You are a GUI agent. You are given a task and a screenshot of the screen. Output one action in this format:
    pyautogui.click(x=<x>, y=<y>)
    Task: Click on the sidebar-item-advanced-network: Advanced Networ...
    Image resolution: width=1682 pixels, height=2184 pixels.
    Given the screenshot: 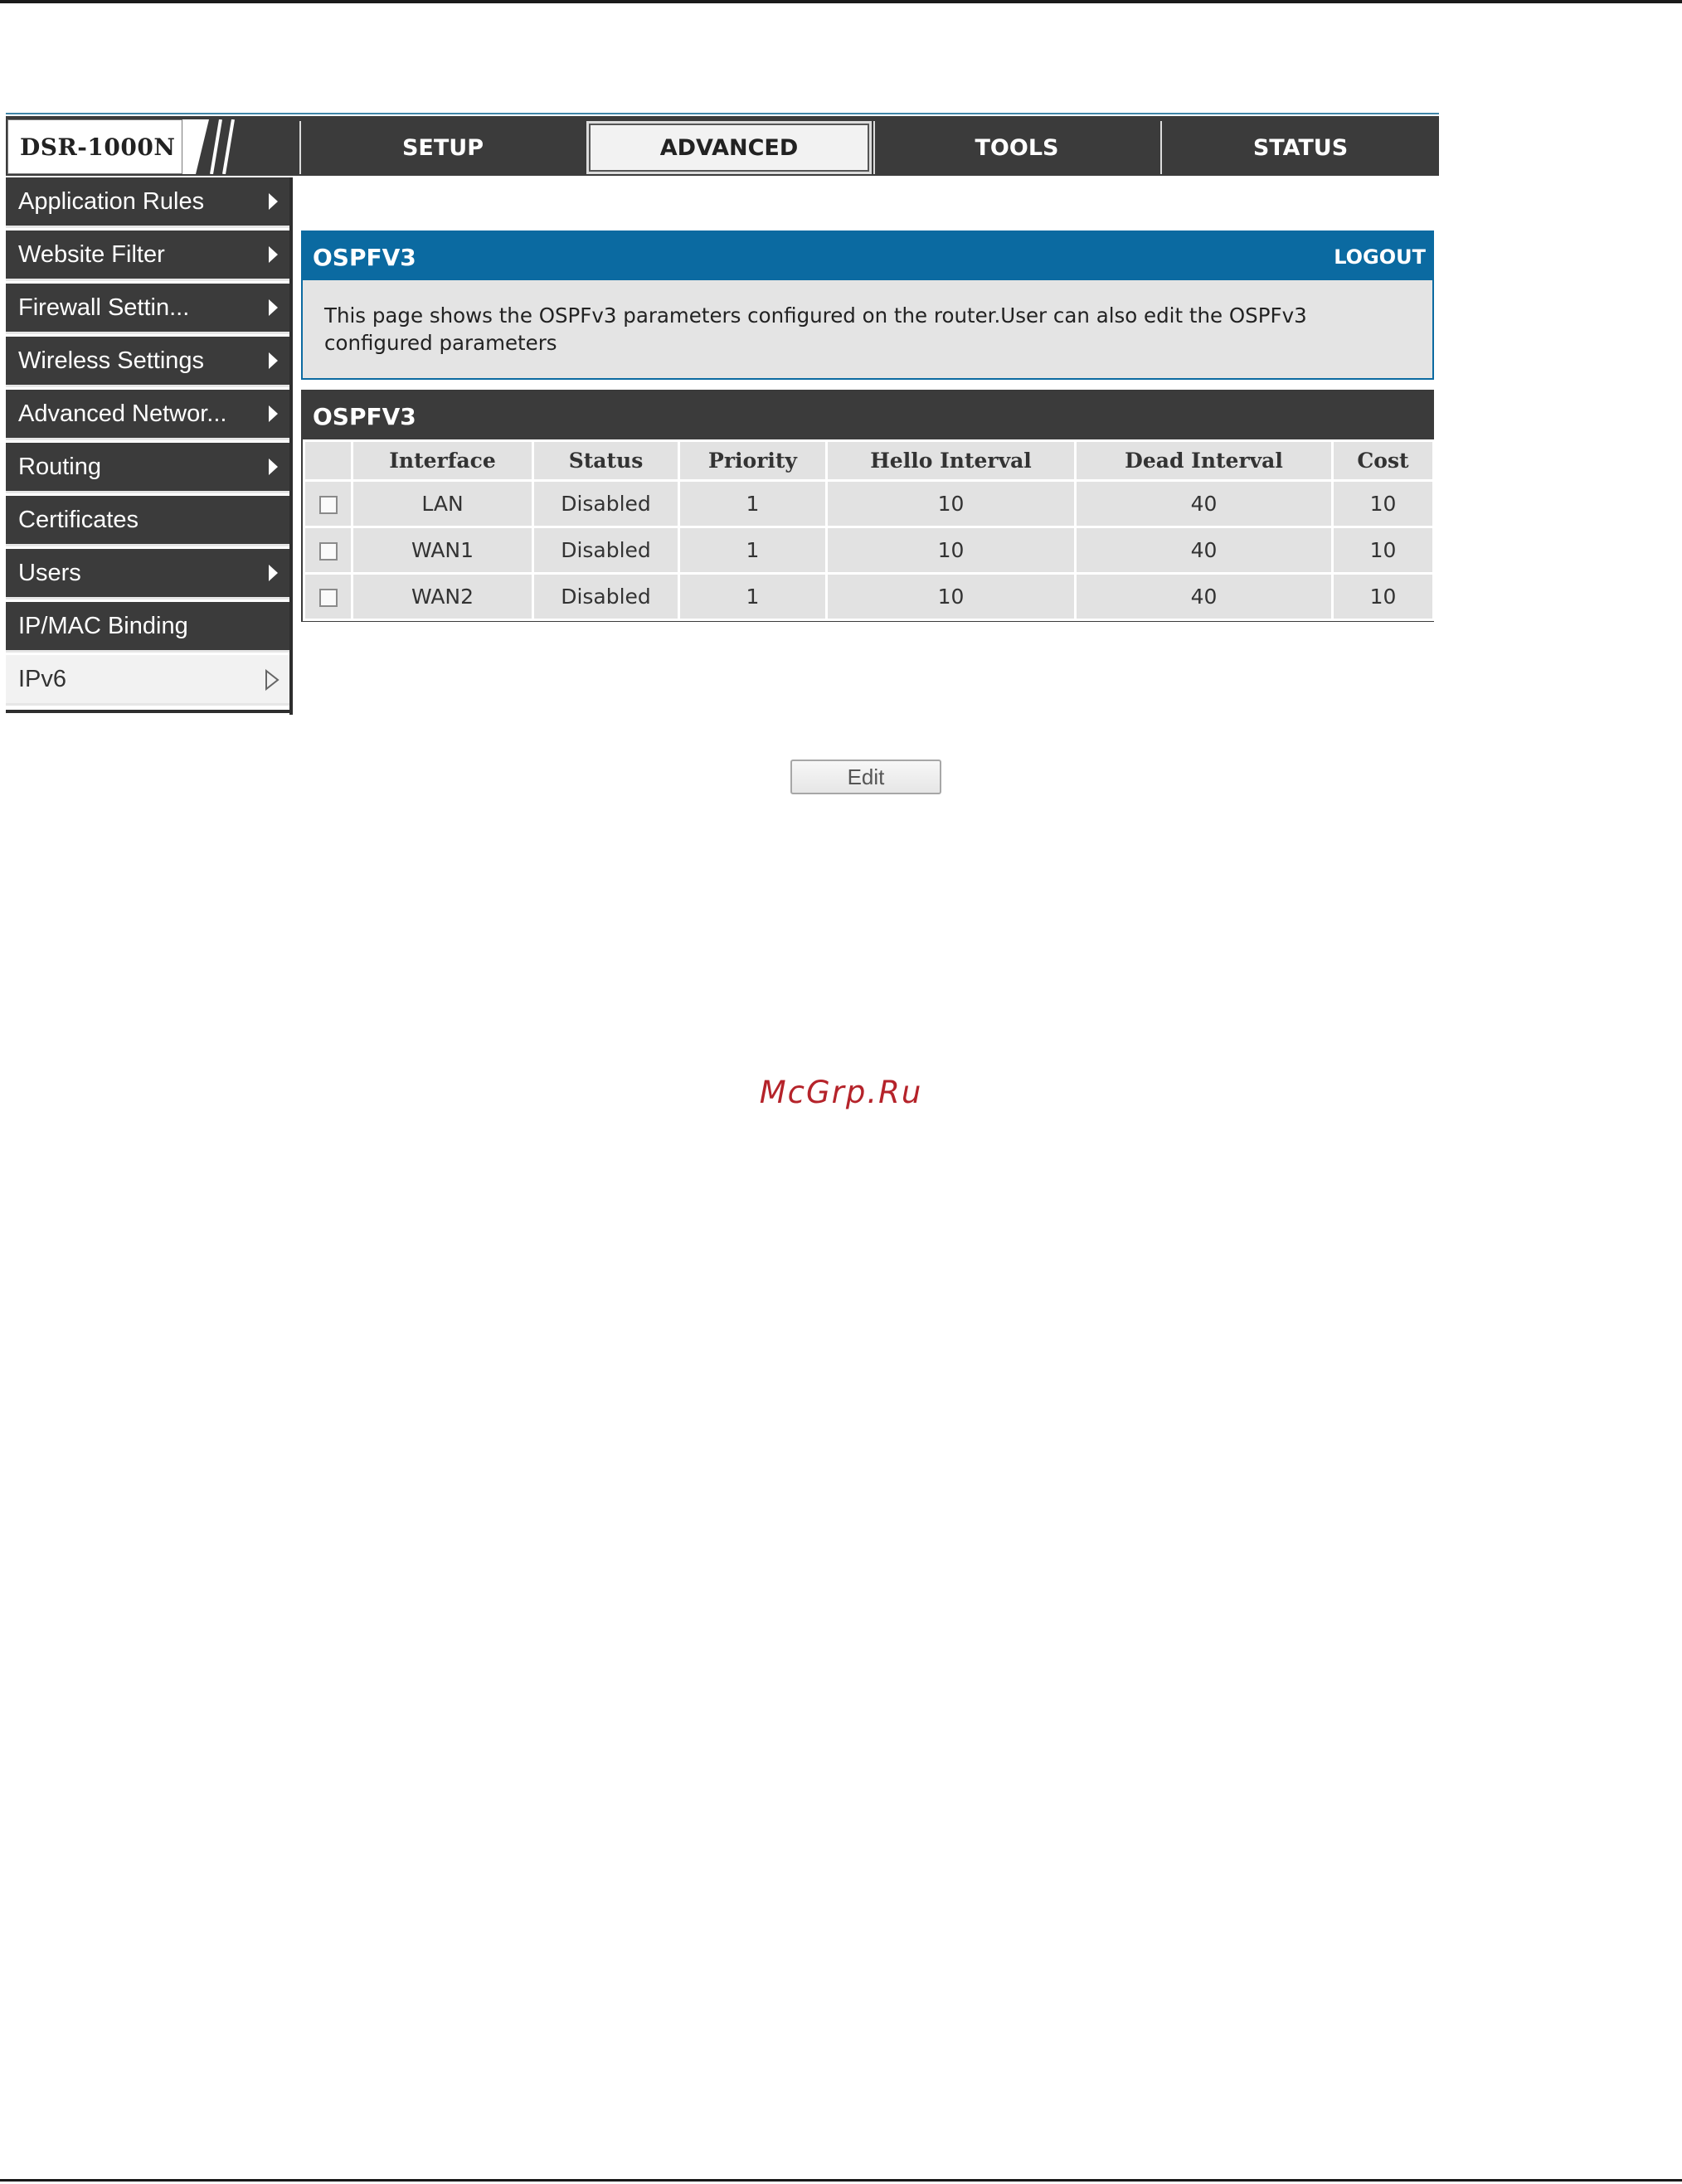 What is the action you would take?
    pyautogui.click(x=147, y=415)
    